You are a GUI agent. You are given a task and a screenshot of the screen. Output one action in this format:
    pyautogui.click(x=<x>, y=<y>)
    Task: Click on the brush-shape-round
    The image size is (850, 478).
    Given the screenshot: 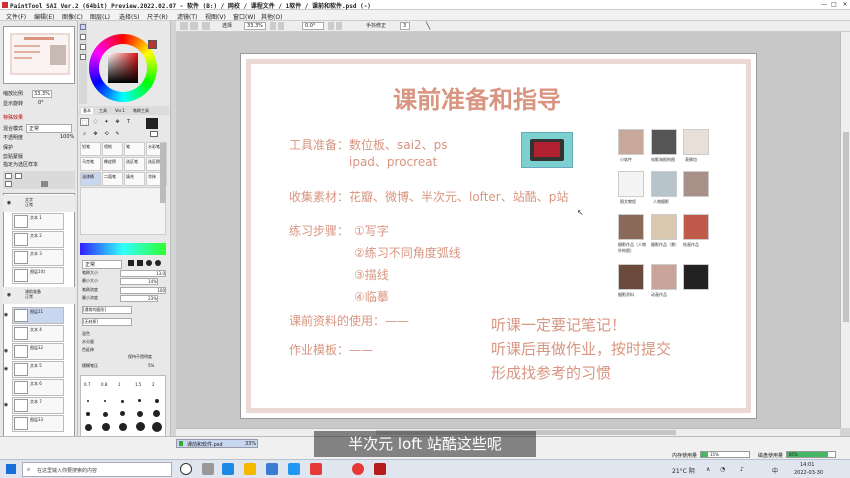 What is the action you would take?
    pyautogui.click(x=149, y=263)
    